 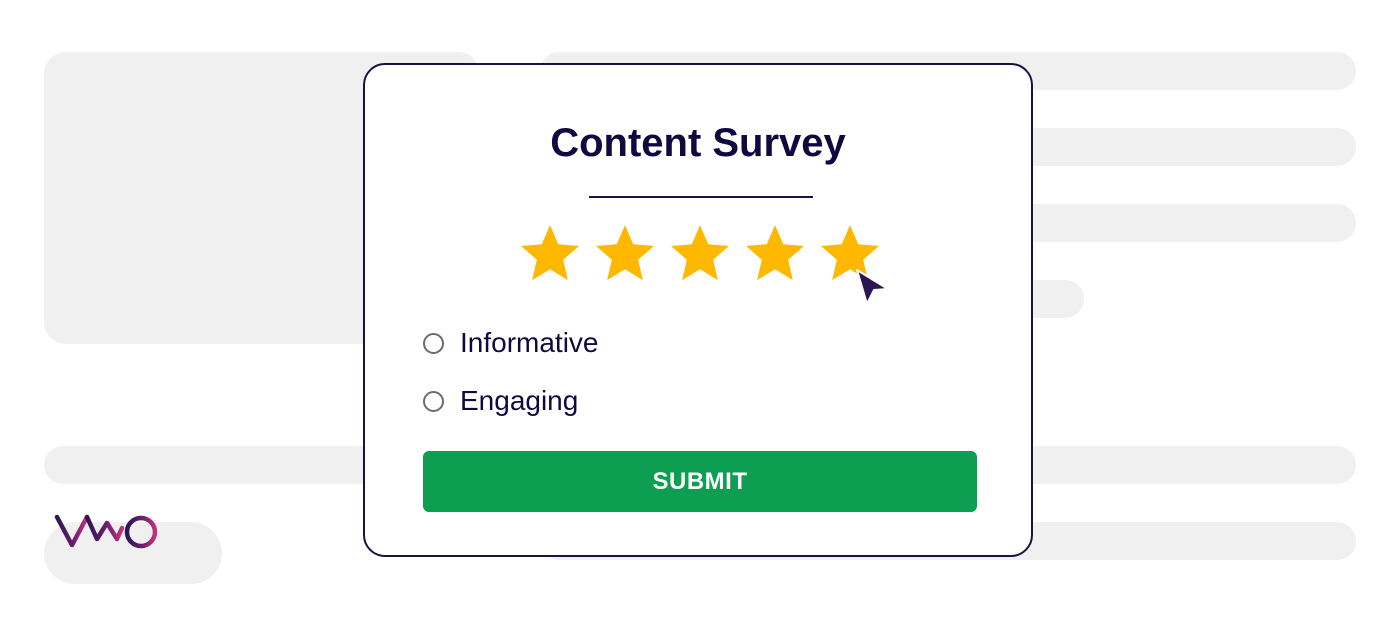 I want to click on option-informative: Informative, so click(x=511, y=343).